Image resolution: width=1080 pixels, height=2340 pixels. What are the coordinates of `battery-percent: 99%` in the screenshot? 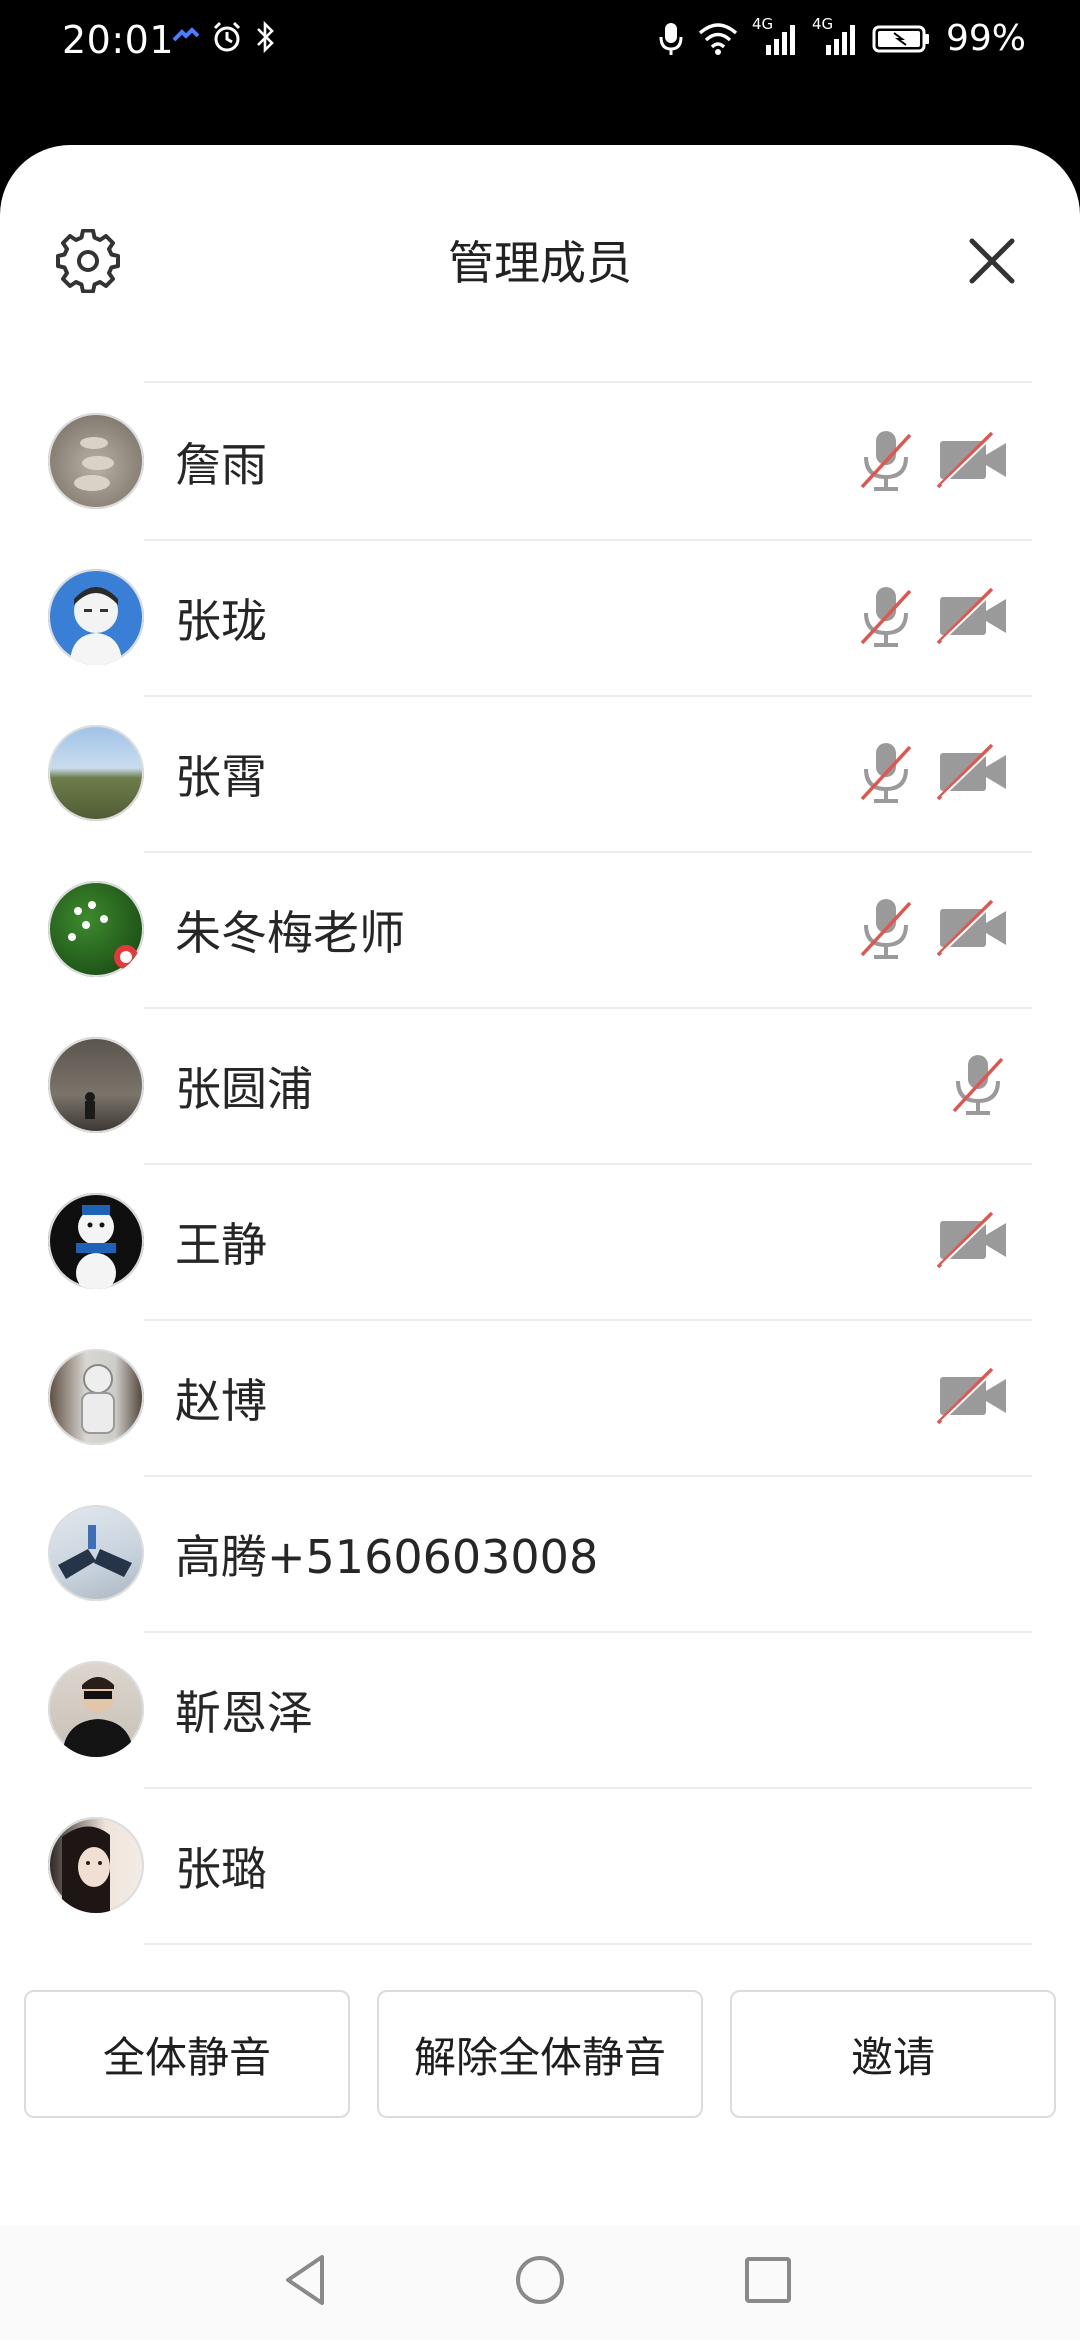 It's located at (985, 38).